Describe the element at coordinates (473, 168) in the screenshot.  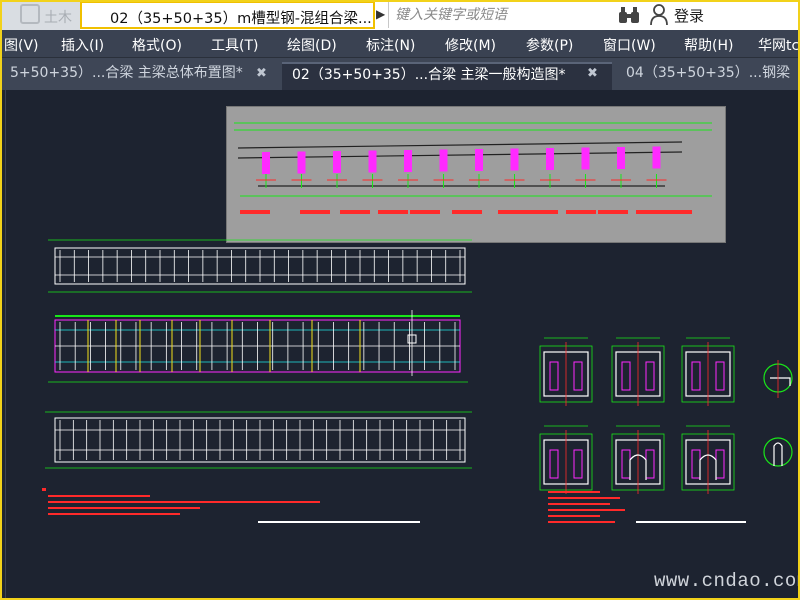
I see `inset-drawing` at that location.